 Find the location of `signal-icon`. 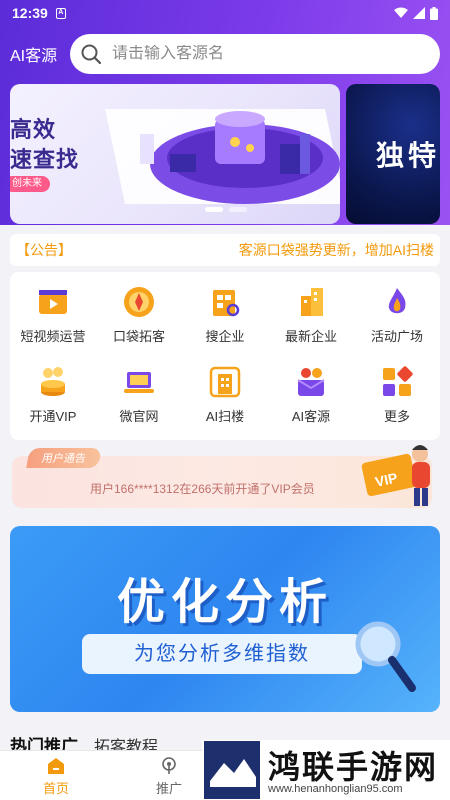

signal-icon is located at coordinates (419, 13).